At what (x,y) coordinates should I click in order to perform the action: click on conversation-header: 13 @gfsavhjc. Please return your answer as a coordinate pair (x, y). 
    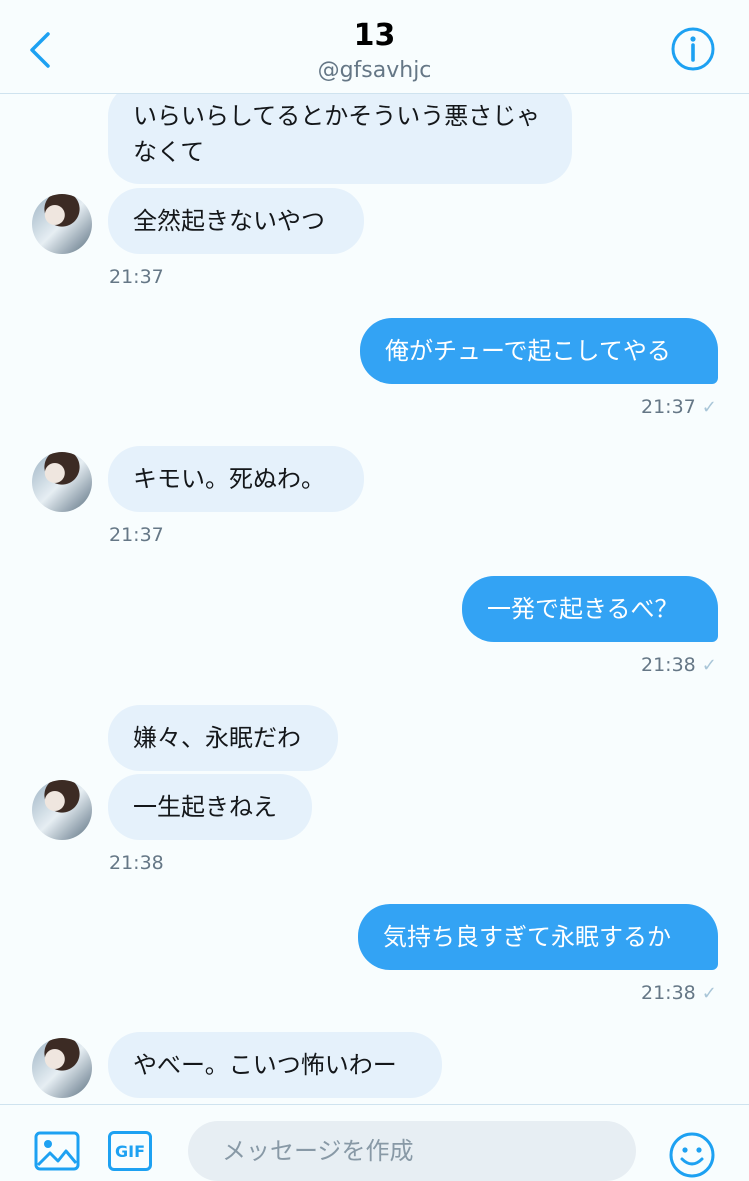
    Looking at the image, I should click on (374, 47).